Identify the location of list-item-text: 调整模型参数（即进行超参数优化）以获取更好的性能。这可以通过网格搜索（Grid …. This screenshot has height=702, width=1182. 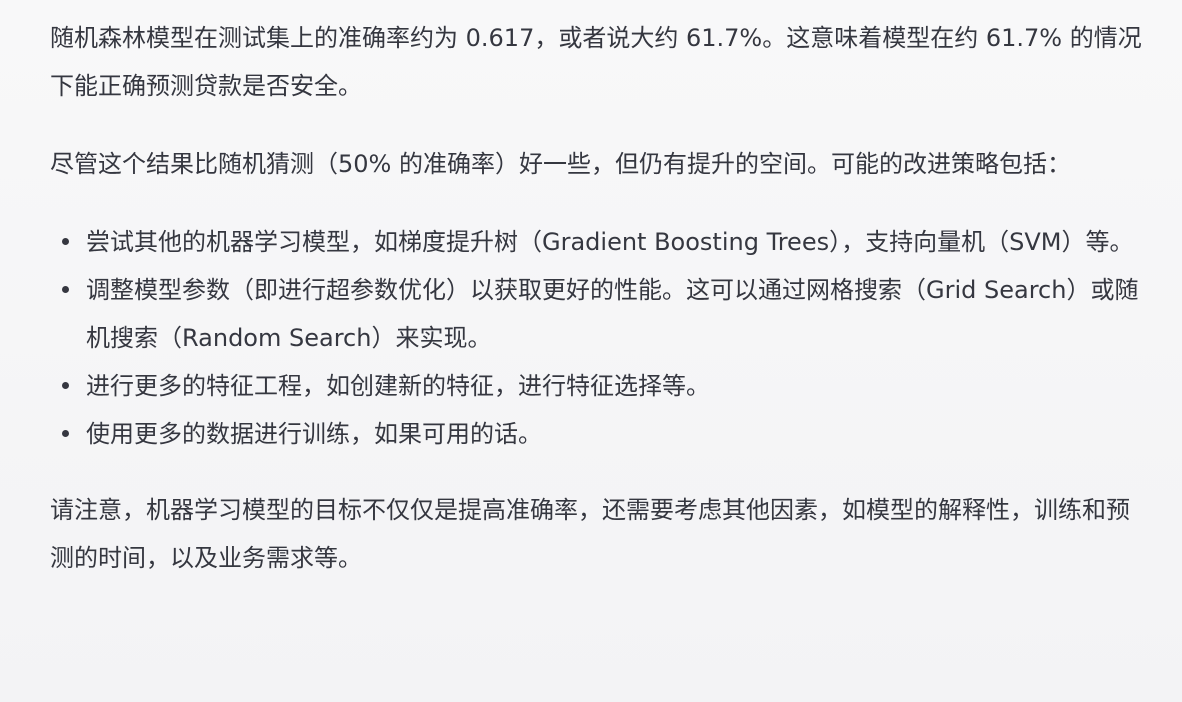
(612, 314).